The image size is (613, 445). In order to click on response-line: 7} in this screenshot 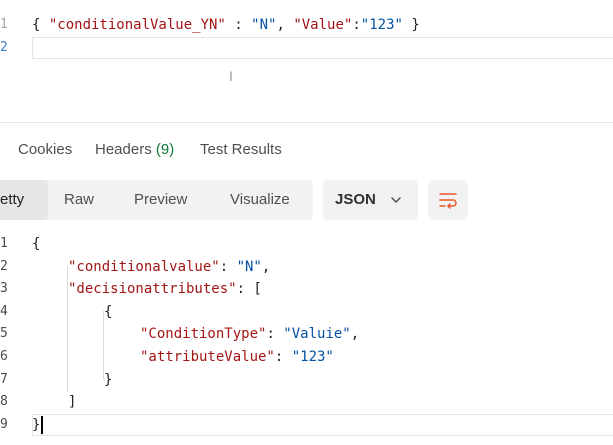, I will do `click(306, 380)`.